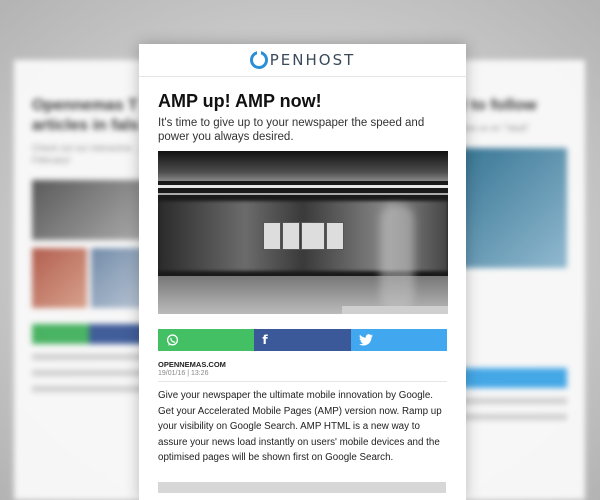 Image resolution: width=600 pixels, height=500 pixels. Describe the element at coordinates (172, 339) in the screenshot. I see `whatsapp-icon` at that location.